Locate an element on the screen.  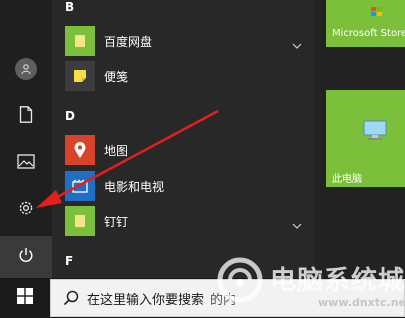
gear-icon is located at coordinates (26, 210).